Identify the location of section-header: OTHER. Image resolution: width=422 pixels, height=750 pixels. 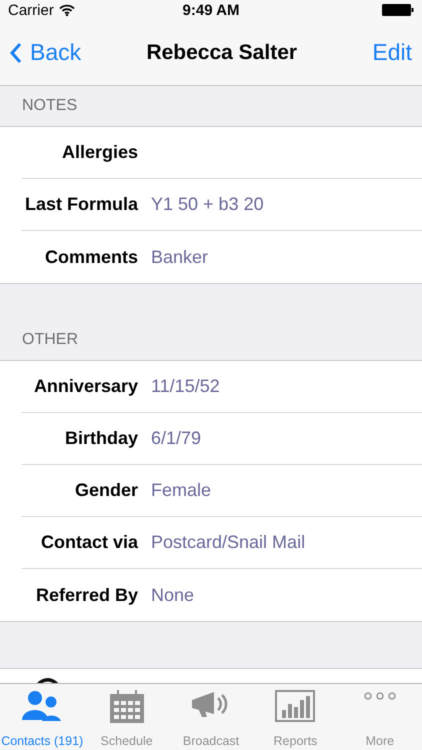
(50, 340).